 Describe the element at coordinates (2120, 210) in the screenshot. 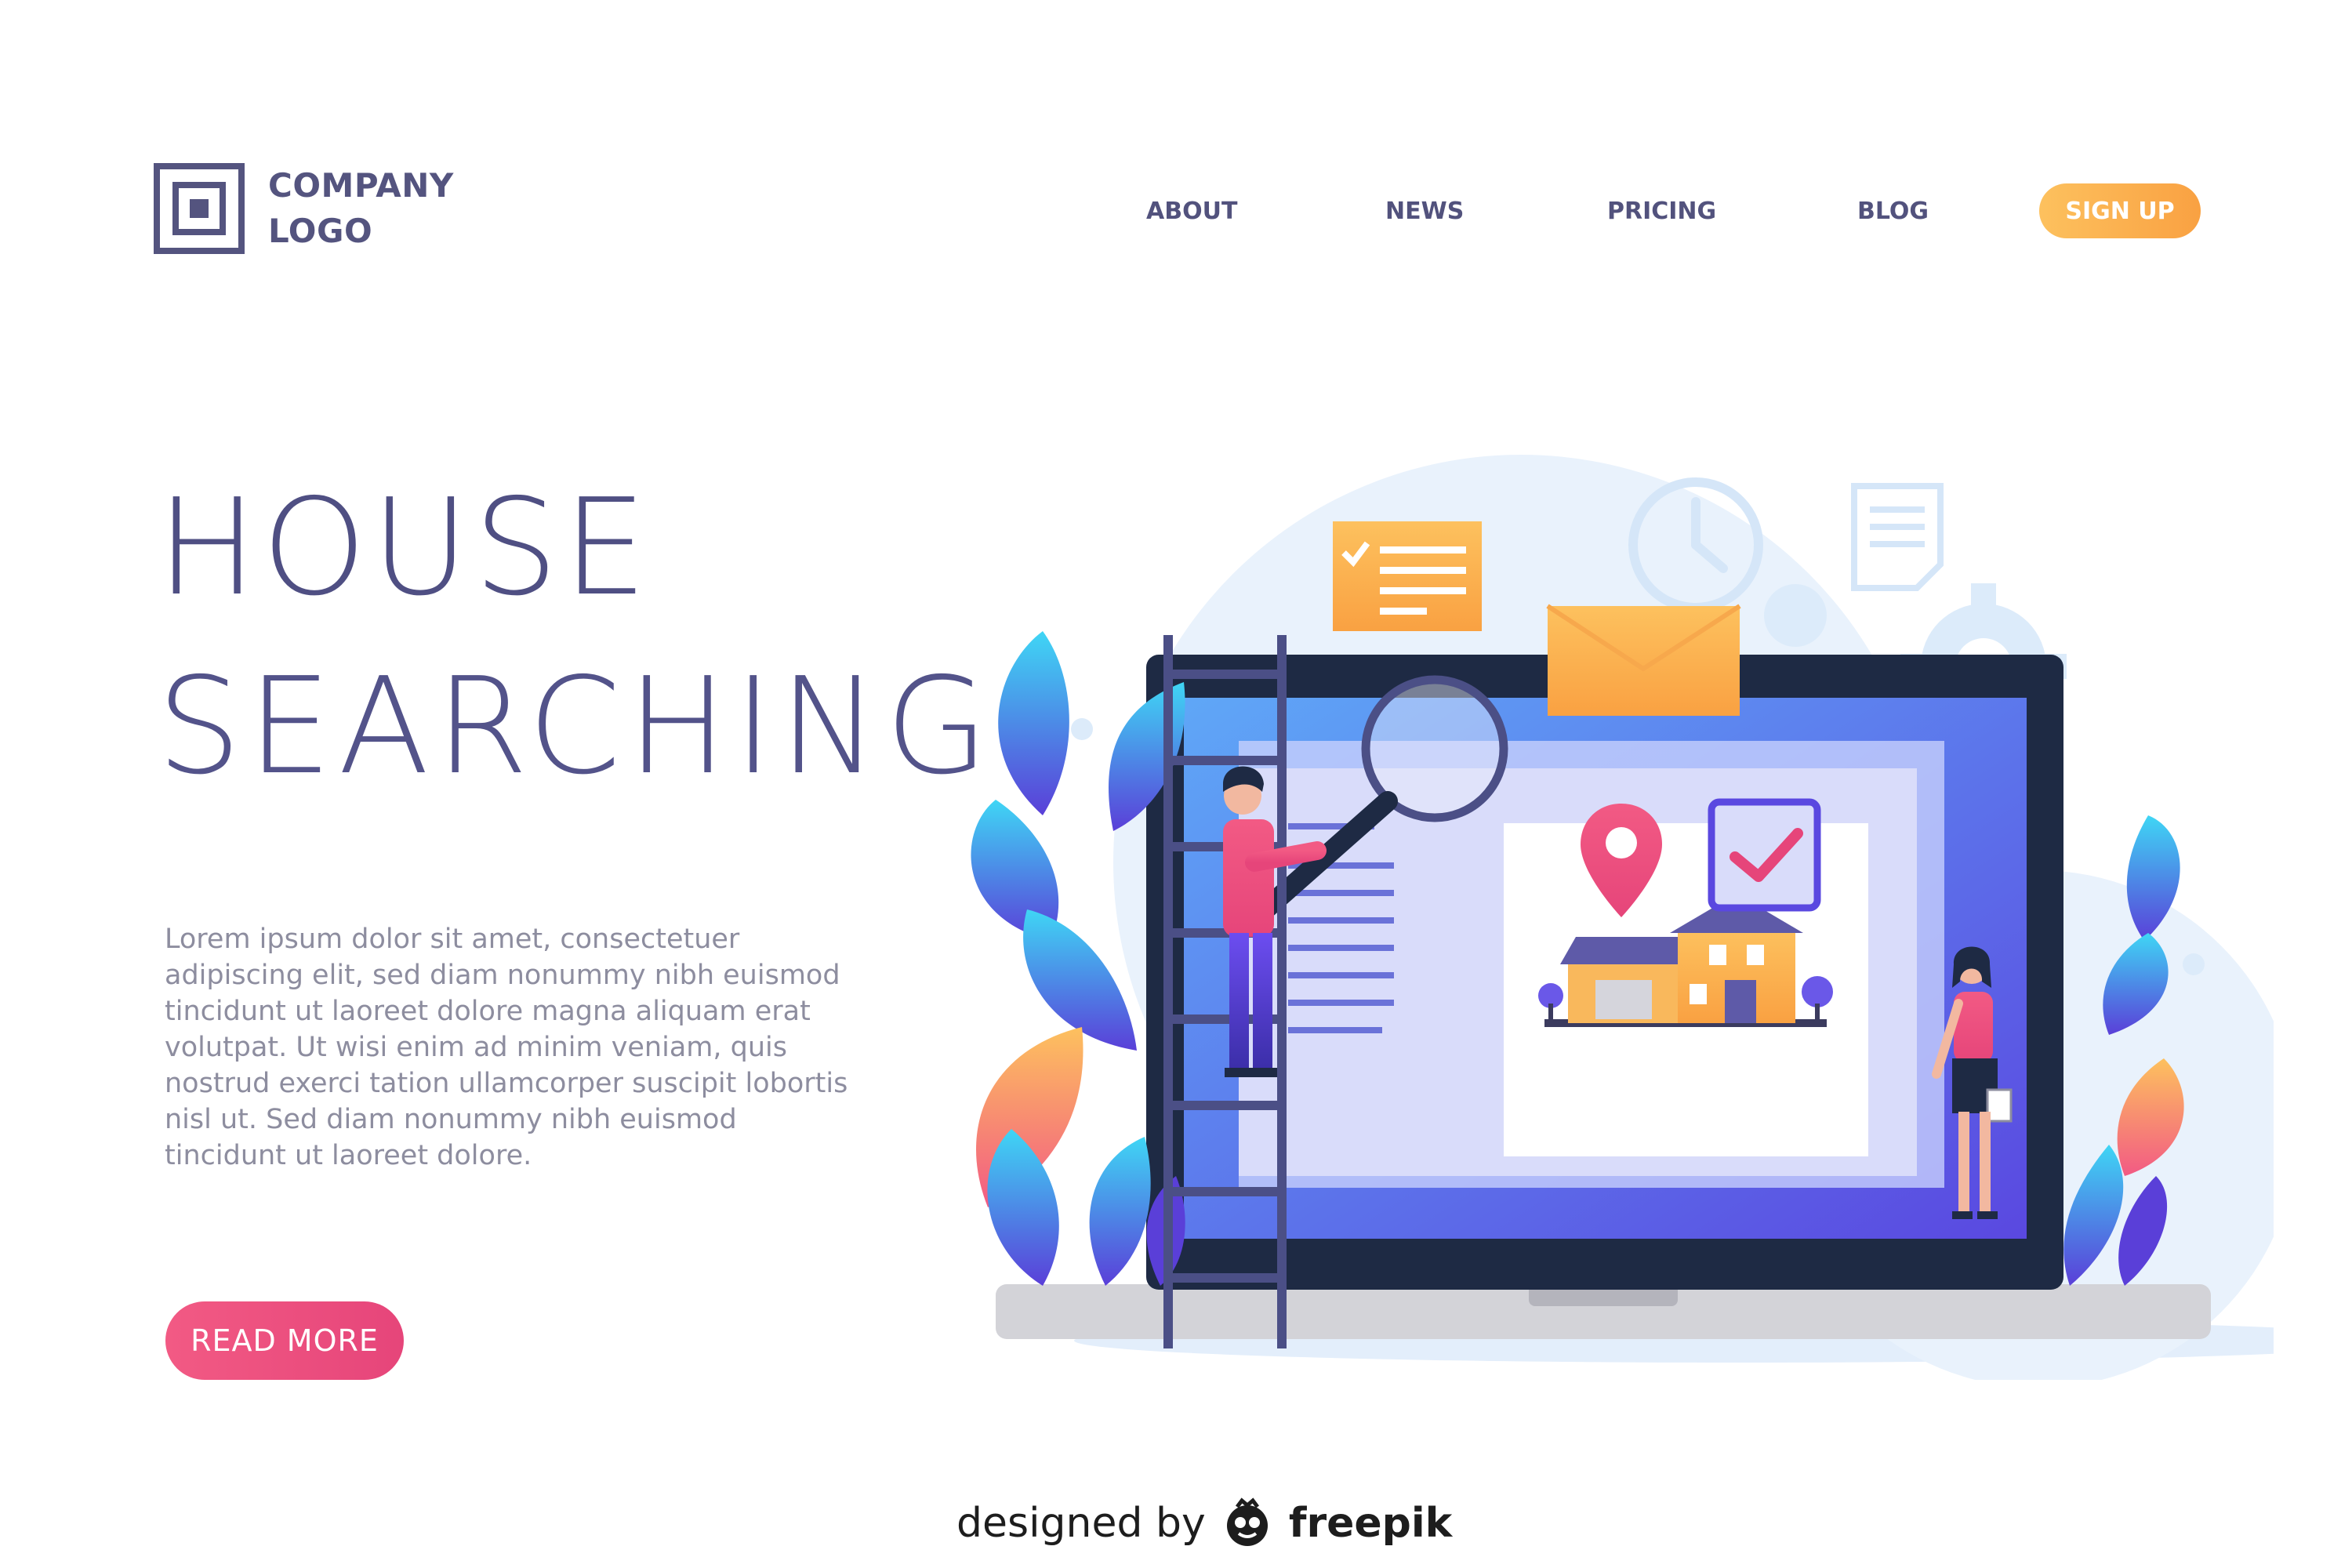

I see `signup-button: SIGN UP` at that location.